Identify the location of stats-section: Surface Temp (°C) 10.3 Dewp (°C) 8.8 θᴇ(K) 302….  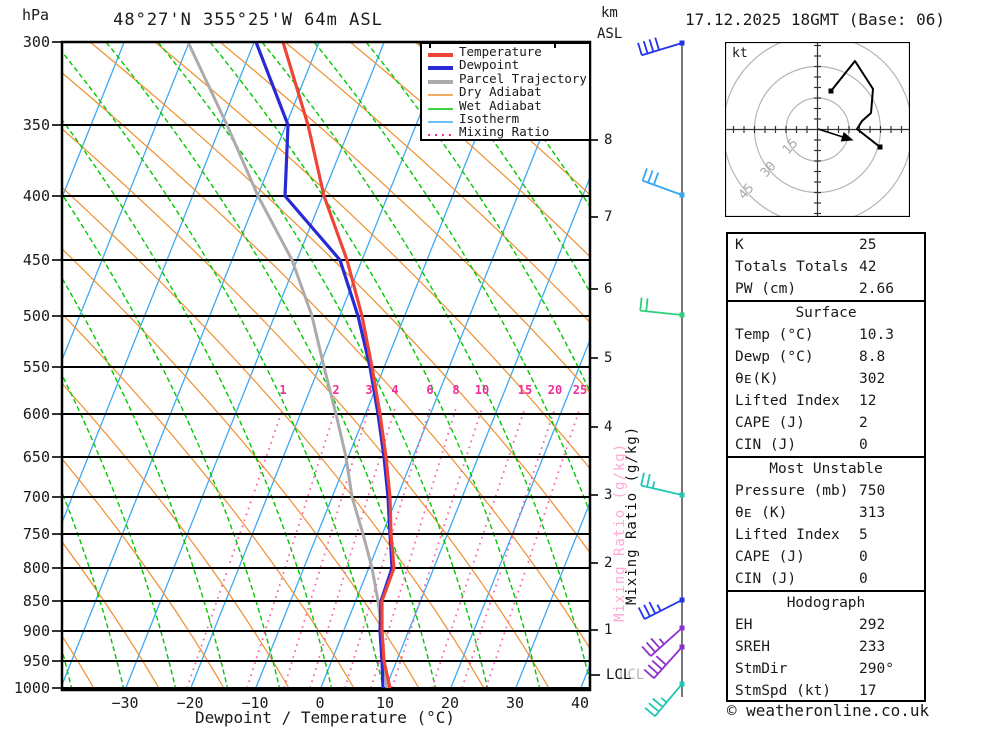
(826, 379).